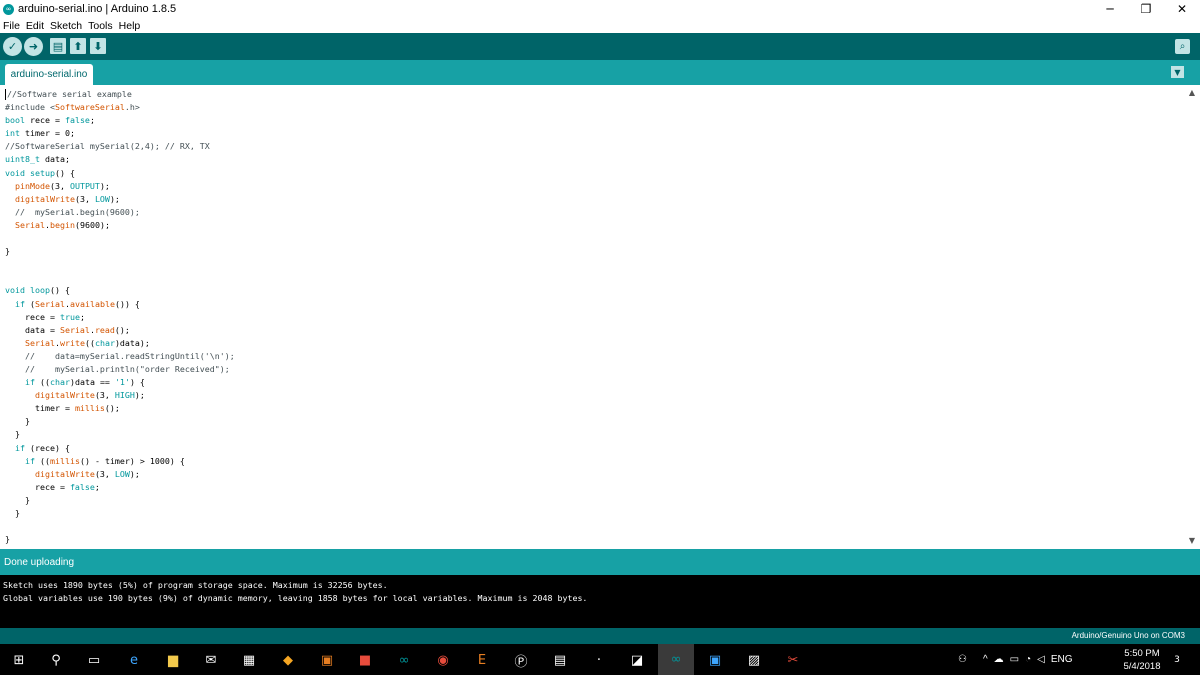  What do you see at coordinates (1192, 540) in the screenshot?
I see `scroll-down-icon: ▼` at bounding box center [1192, 540].